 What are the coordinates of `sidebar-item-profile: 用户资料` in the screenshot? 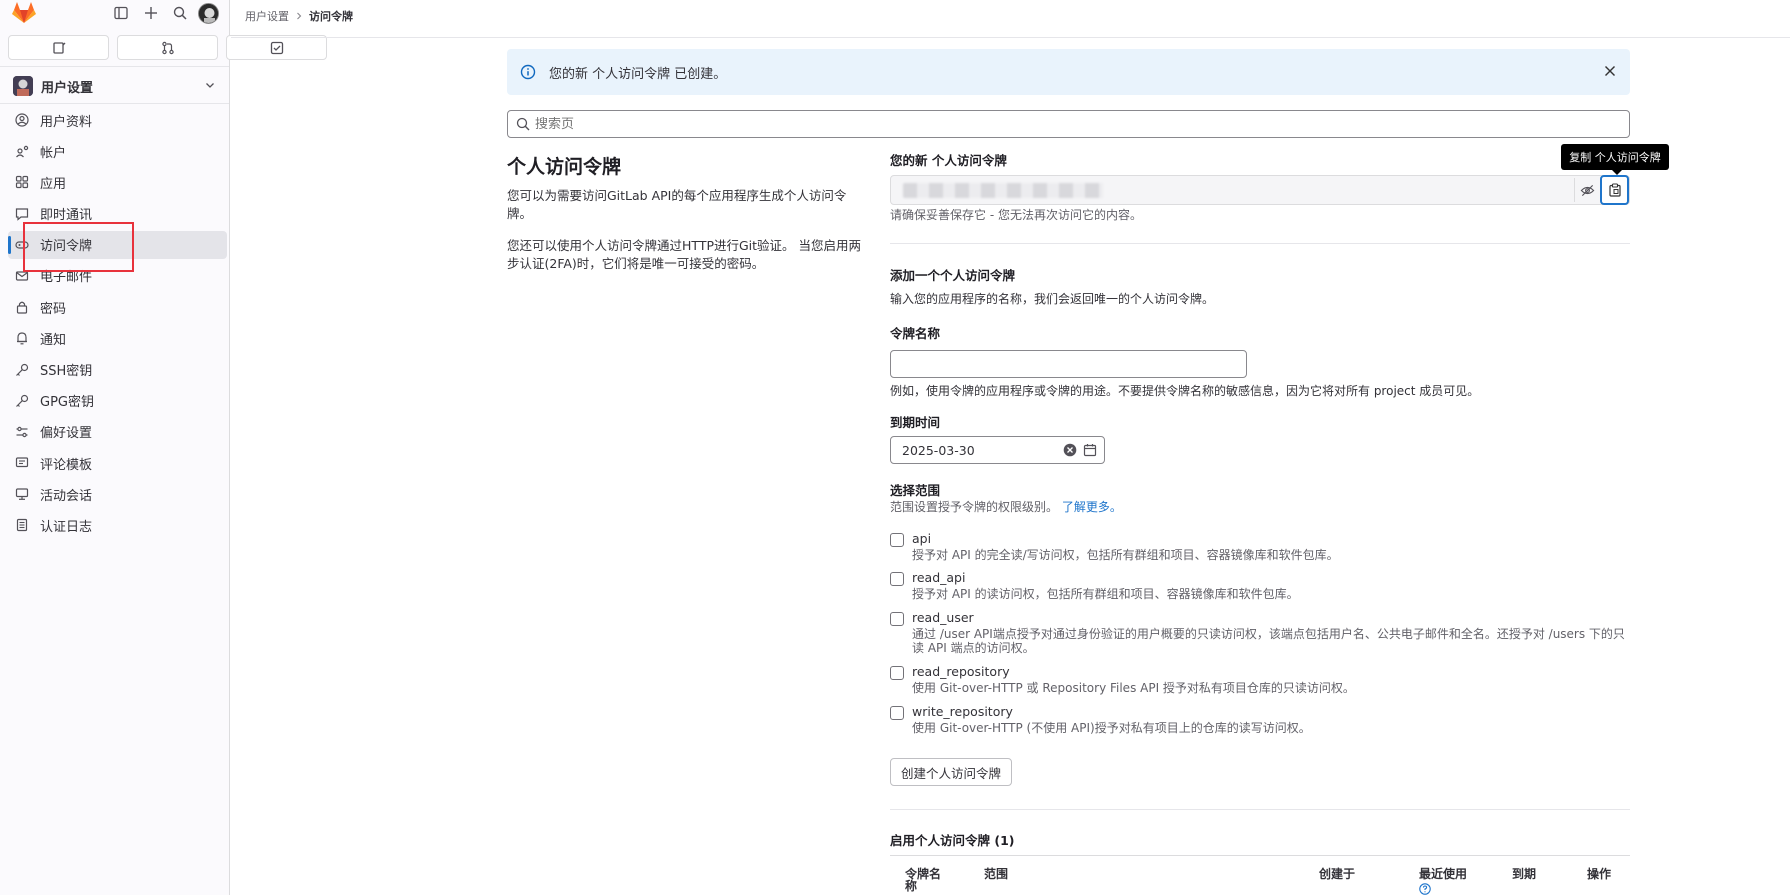 It's located at (117, 120).